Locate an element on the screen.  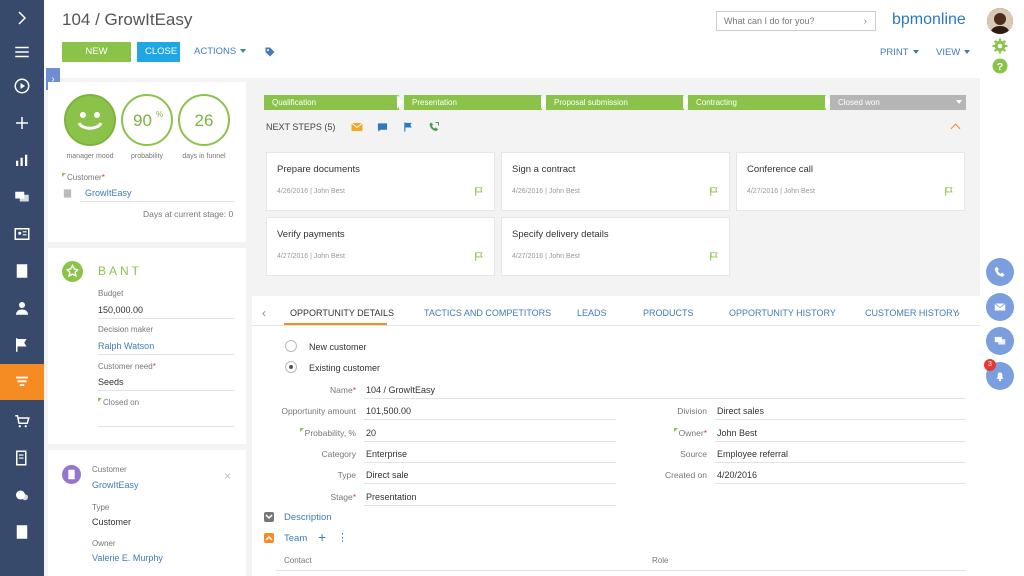
command-search-input: What can I do for you? › is located at coordinates (796, 21).